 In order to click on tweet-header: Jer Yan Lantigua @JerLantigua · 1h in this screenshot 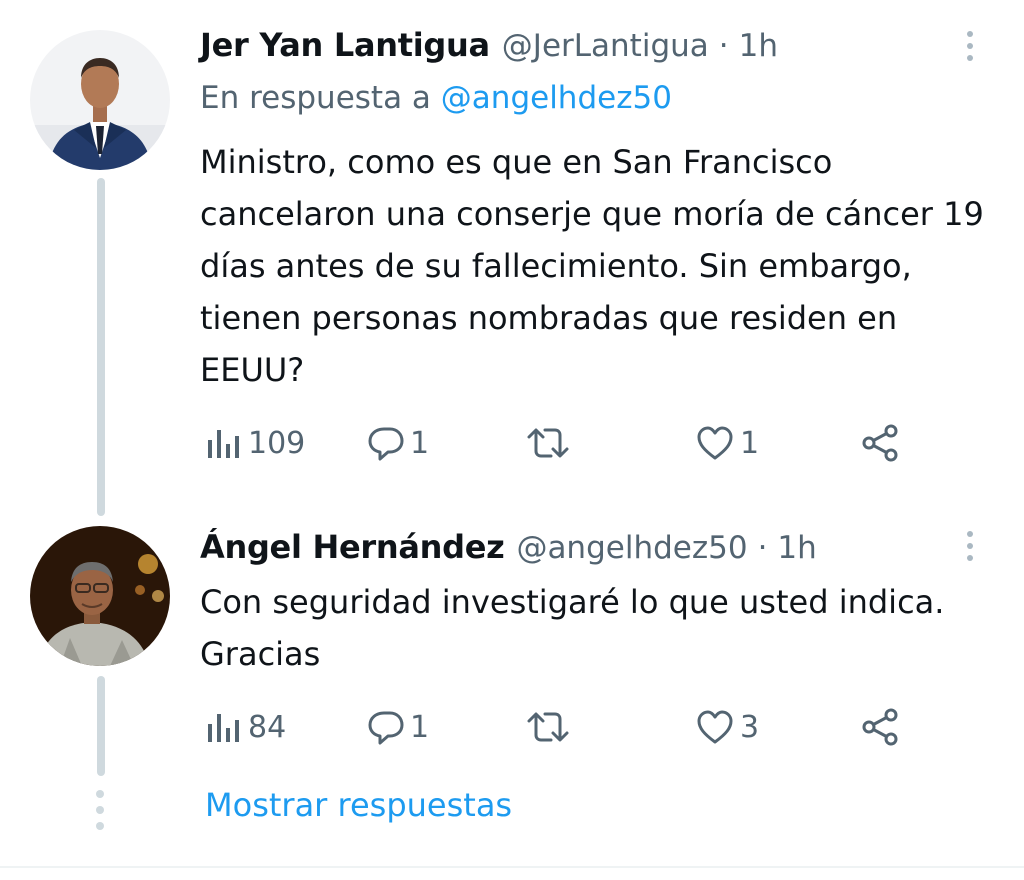, I will do `click(489, 45)`.